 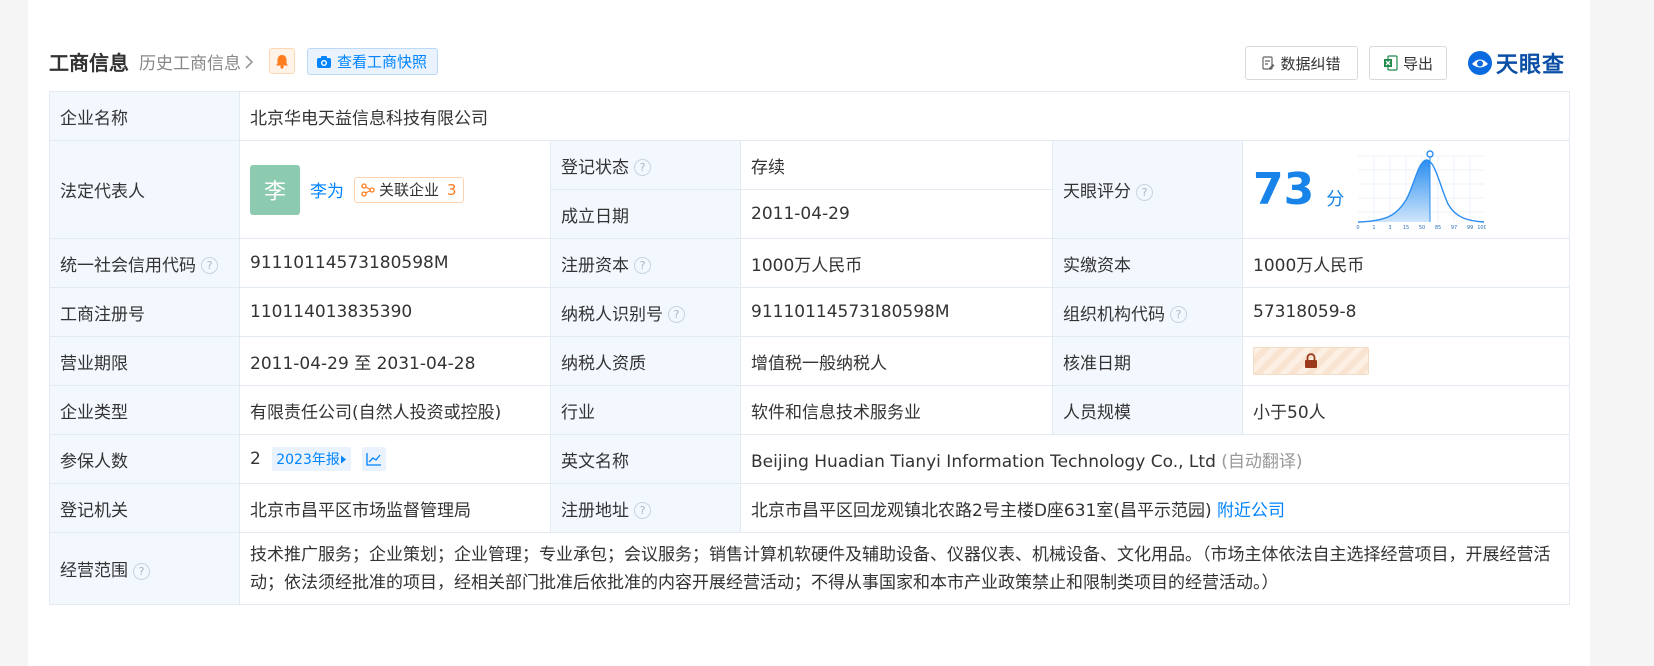 What do you see at coordinates (1406, 263) in the screenshot?
I see `paid-capital-value: 1000万人民币` at bounding box center [1406, 263].